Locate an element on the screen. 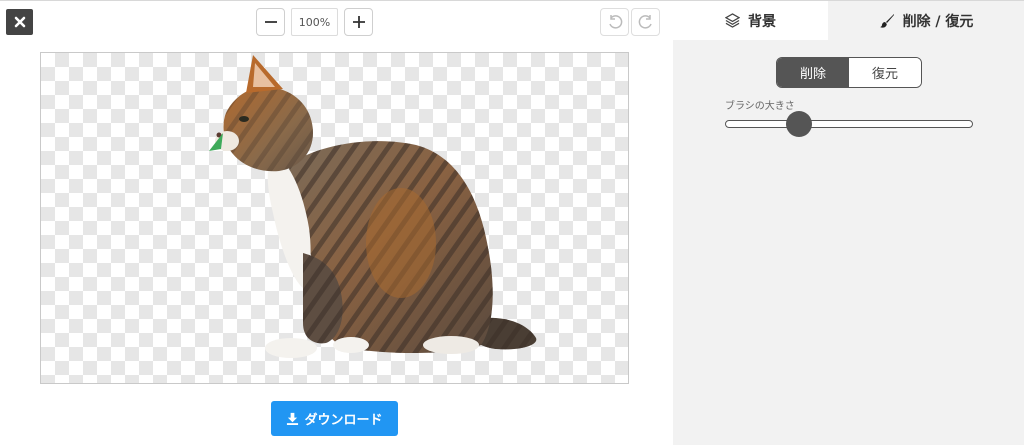  download-button: ダウンロード is located at coordinates (334, 418).